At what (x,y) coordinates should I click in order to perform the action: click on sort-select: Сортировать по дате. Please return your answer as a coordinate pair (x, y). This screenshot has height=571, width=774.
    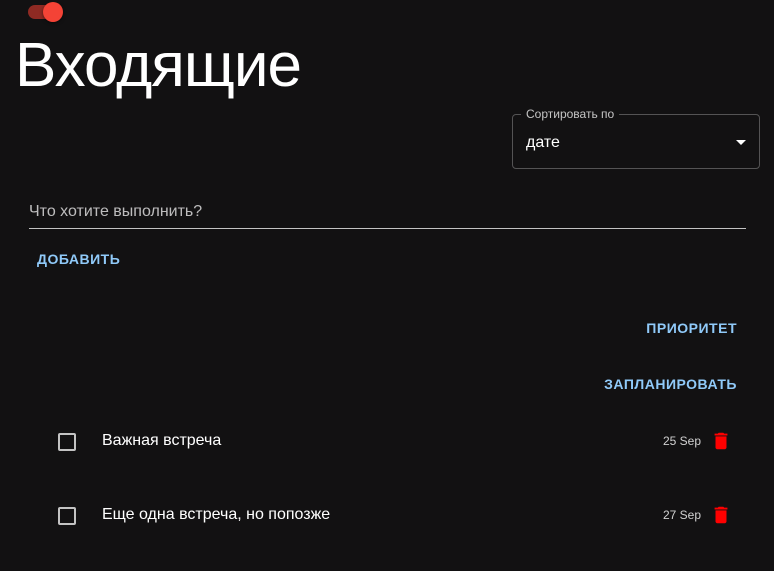
    Looking at the image, I should click on (636, 138).